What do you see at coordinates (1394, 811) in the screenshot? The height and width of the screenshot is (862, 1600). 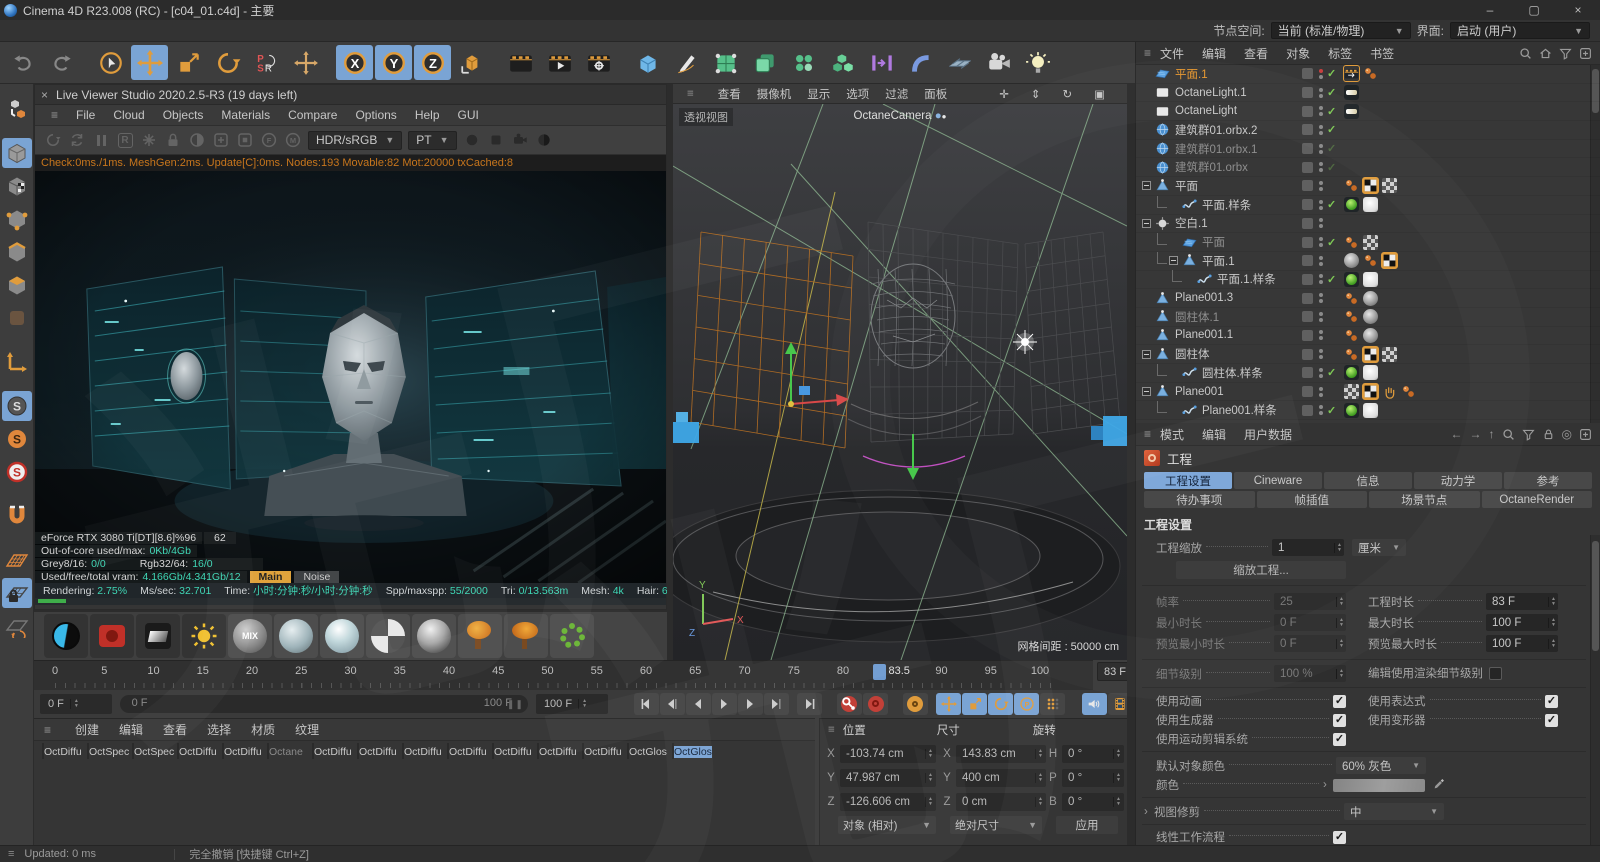 I see `view-clip-dropdown: 中 ▼` at bounding box center [1394, 811].